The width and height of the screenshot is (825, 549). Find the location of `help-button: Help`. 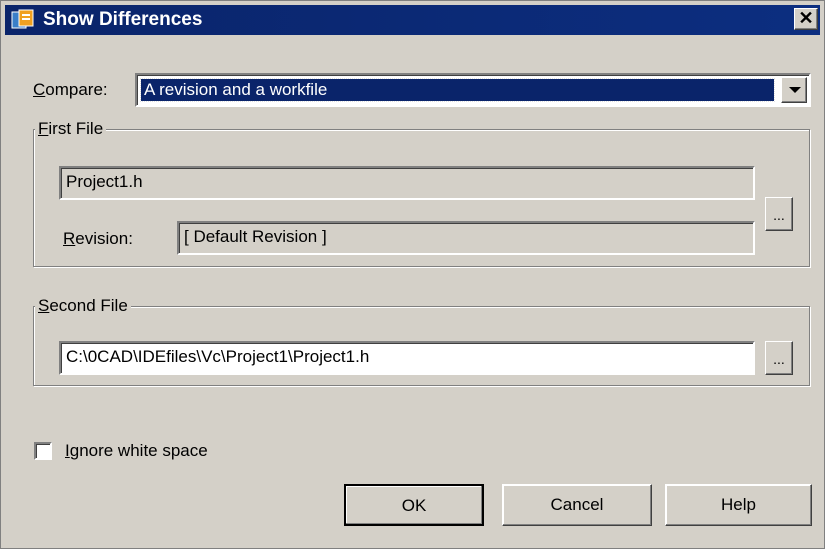

help-button: Help is located at coordinates (738, 505).